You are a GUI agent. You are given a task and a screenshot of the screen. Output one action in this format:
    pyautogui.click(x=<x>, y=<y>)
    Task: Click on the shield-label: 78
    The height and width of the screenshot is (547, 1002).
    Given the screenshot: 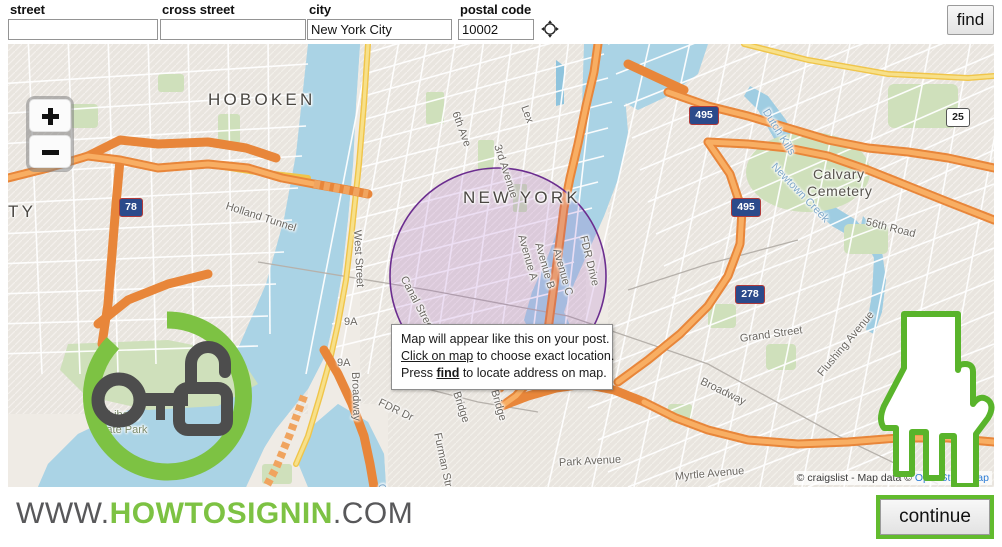 What is the action you would take?
    pyautogui.click(x=131, y=207)
    